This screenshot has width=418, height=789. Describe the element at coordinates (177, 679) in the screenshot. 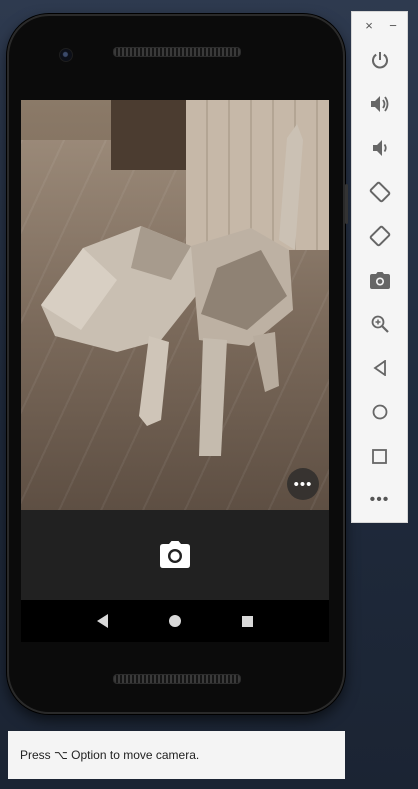

I see `bottom-speaker` at that location.